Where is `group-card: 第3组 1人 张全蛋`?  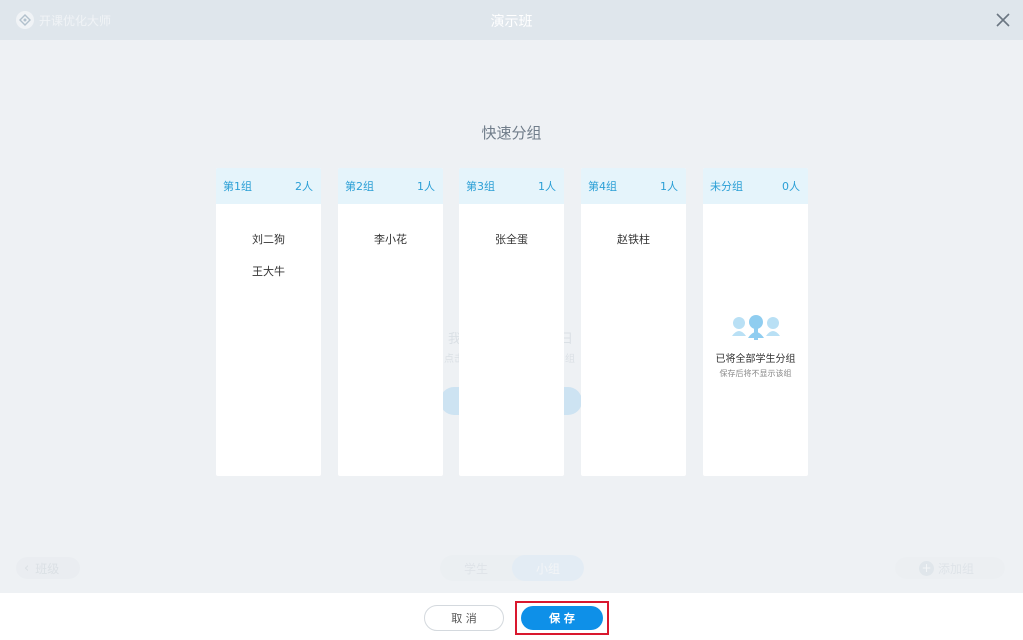
group-card: 第3组 1人 张全蛋 is located at coordinates (511, 322).